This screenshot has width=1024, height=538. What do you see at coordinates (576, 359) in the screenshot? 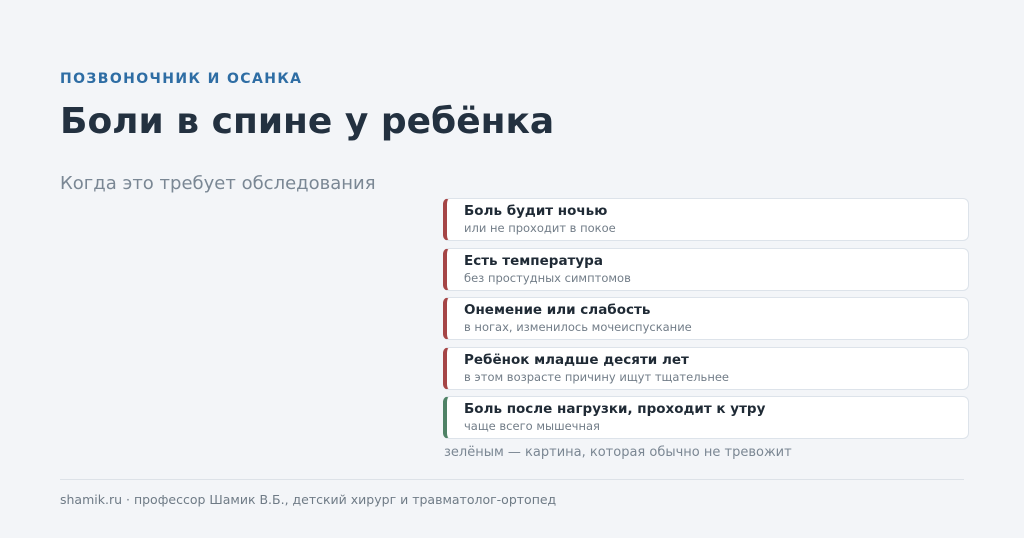
I see `sign-card-title: Ребёнок младше десяти лет` at bounding box center [576, 359].